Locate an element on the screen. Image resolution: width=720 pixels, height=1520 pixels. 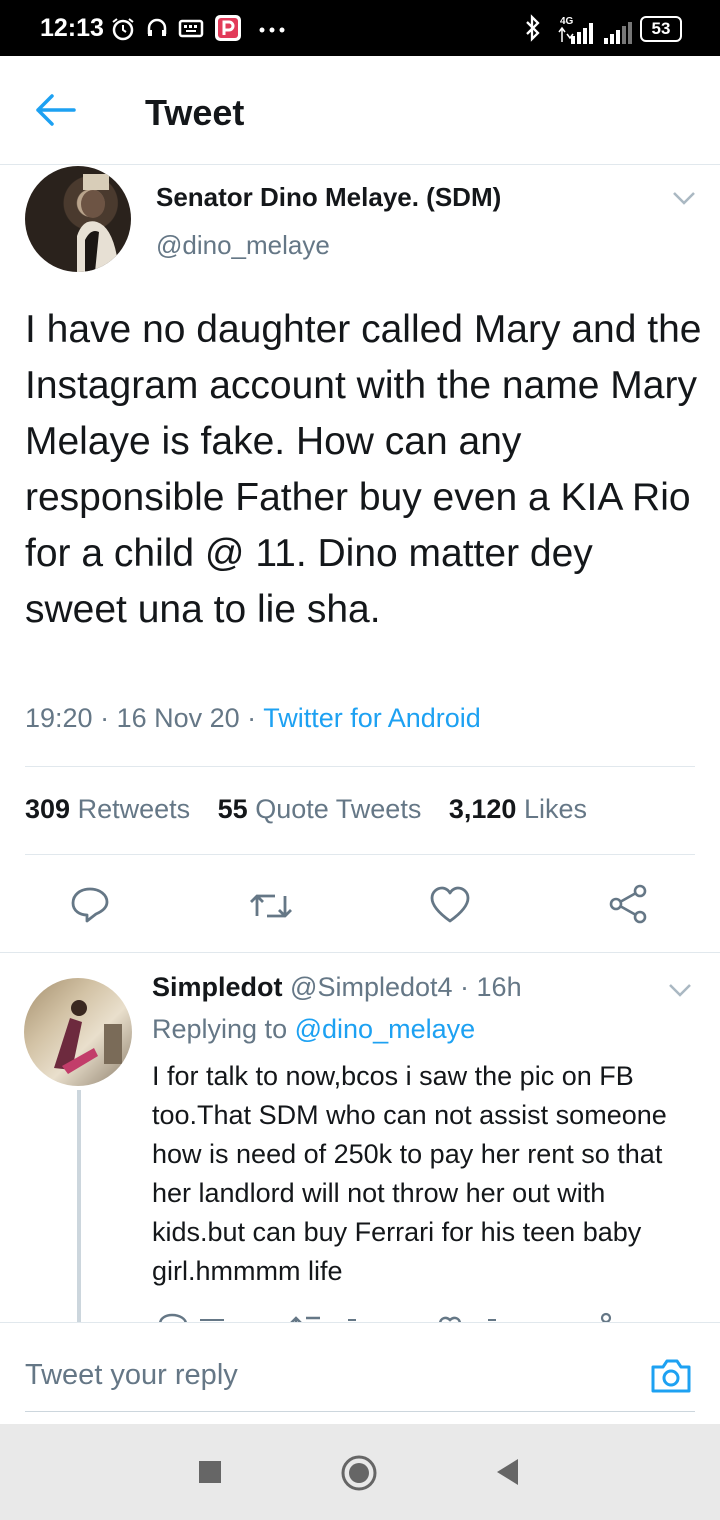
system-nav-bar is located at coordinates (360, 1472).